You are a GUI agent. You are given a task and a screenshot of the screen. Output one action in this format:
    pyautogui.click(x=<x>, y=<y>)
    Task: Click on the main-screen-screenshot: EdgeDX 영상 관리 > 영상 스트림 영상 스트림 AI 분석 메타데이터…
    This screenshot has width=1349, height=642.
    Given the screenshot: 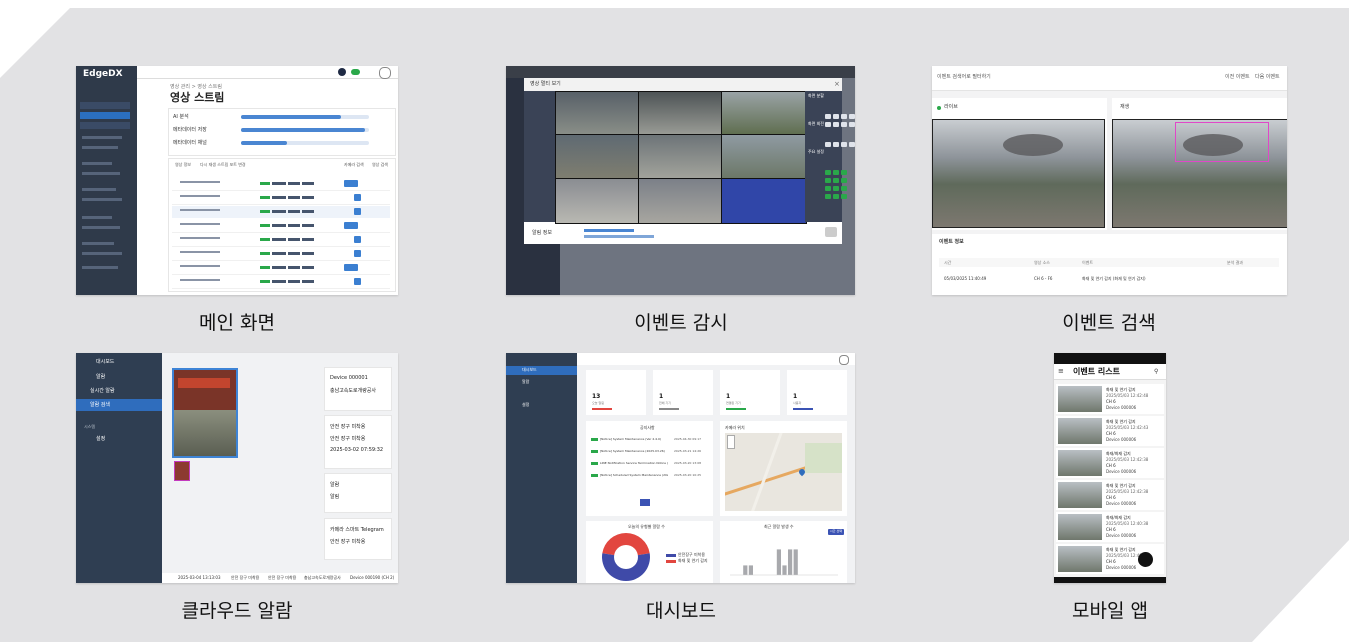 What is the action you would take?
    pyautogui.click(x=237, y=180)
    